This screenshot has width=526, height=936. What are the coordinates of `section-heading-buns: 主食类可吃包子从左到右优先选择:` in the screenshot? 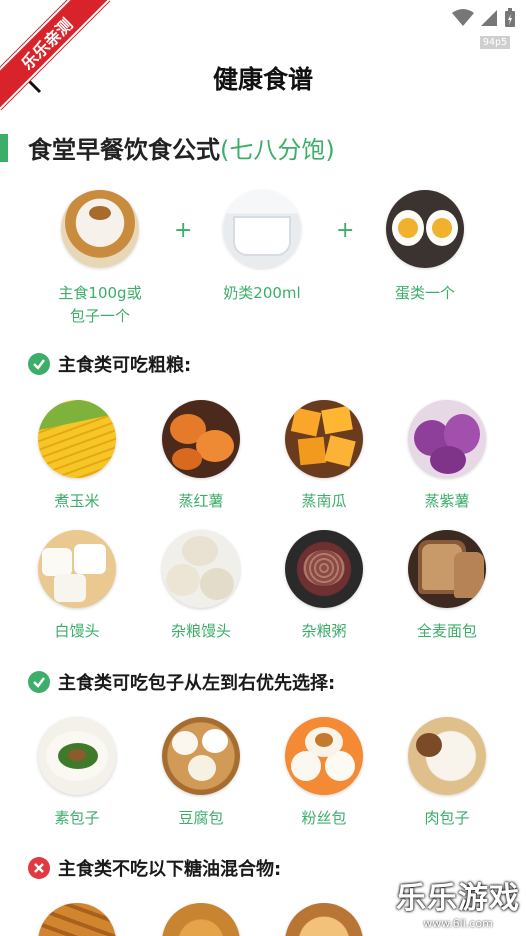 It's located at (181, 682).